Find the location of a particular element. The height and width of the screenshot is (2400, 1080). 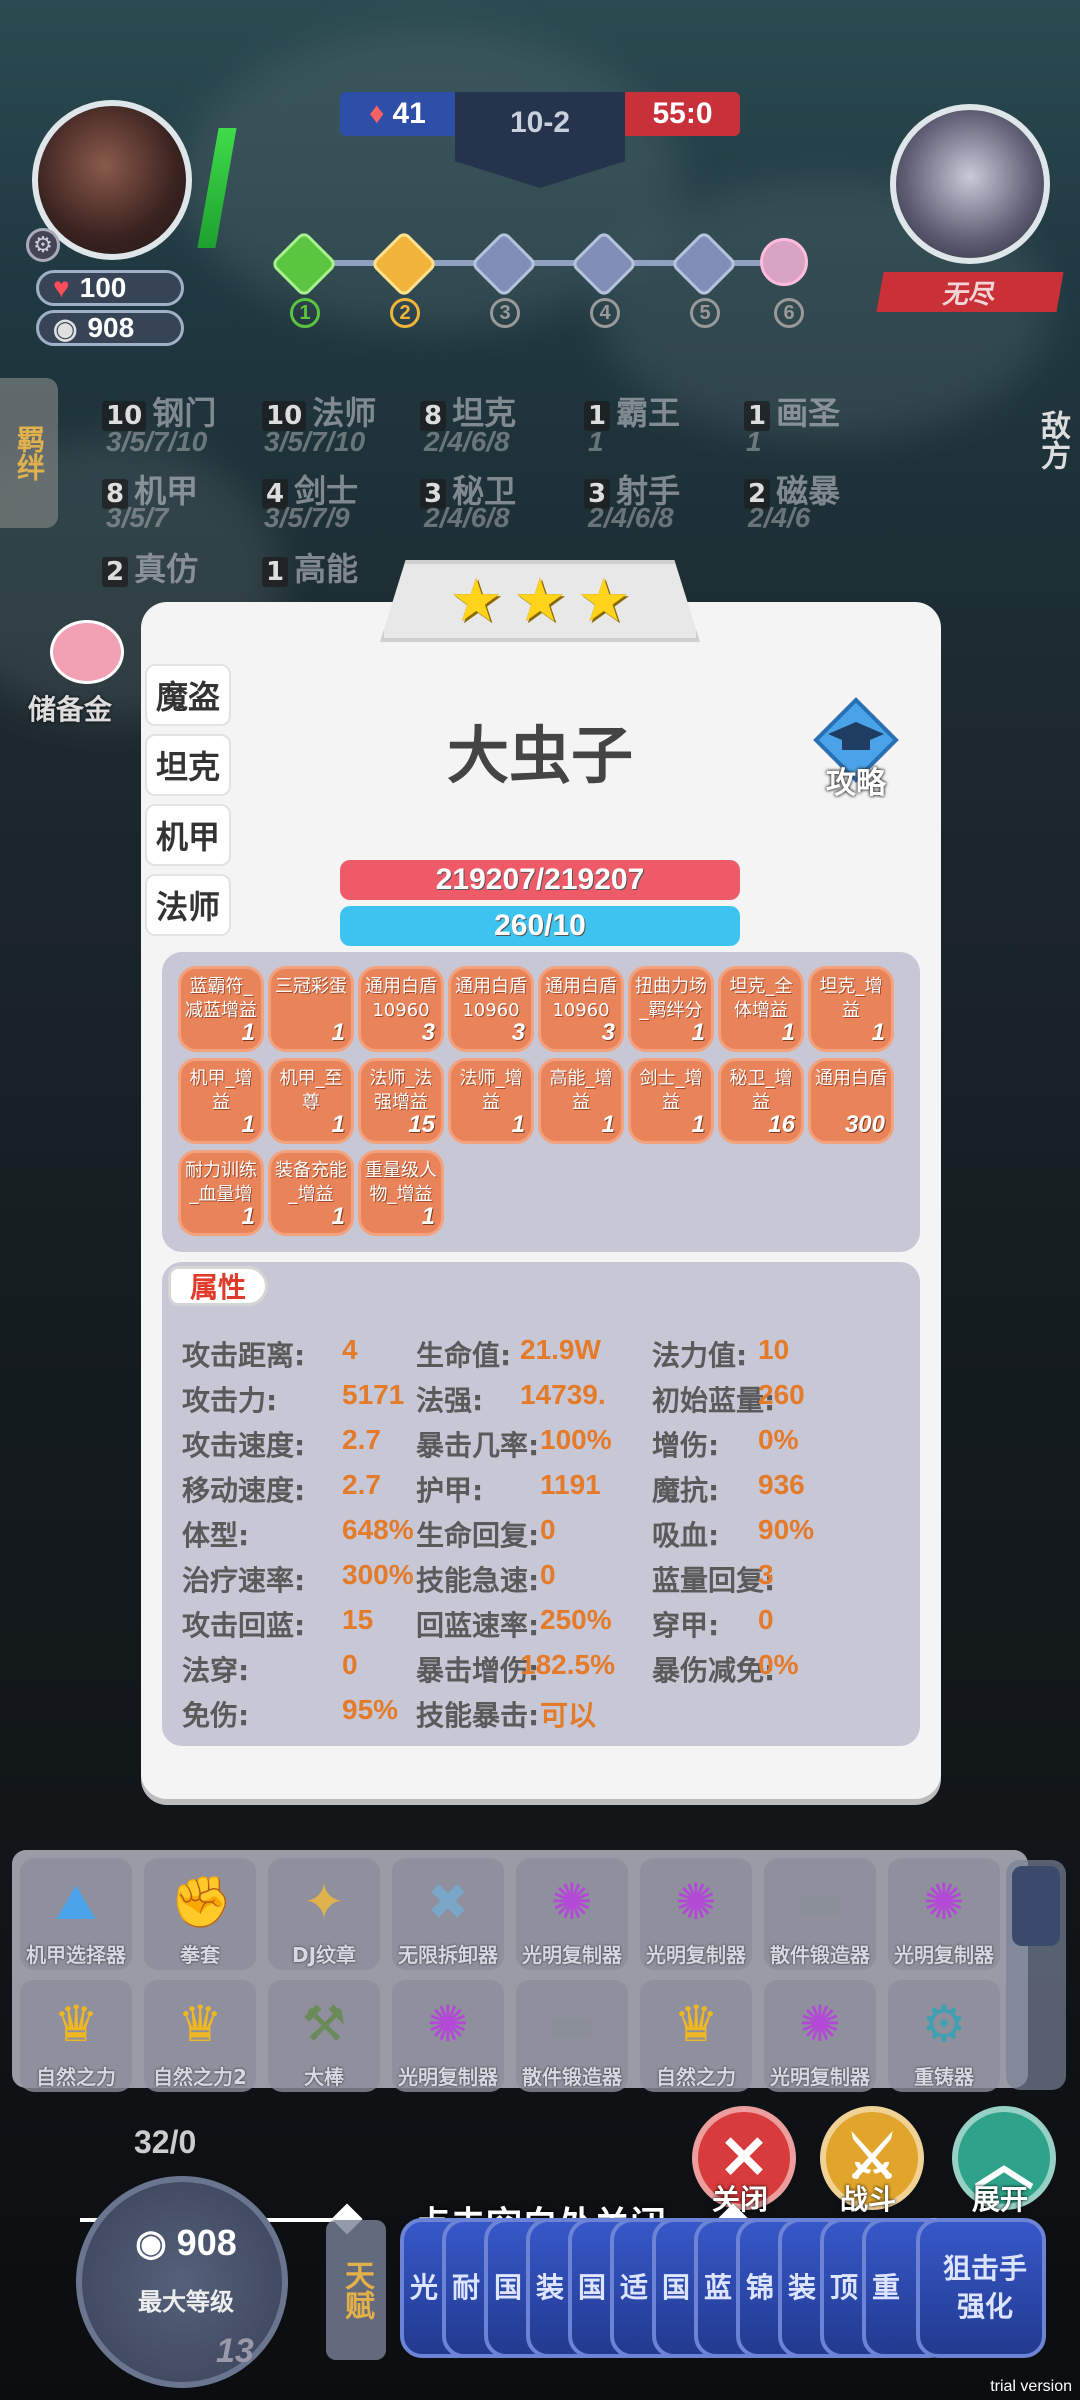

trait-levels: 3/5/7/9 is located at coordinates (307, 517).